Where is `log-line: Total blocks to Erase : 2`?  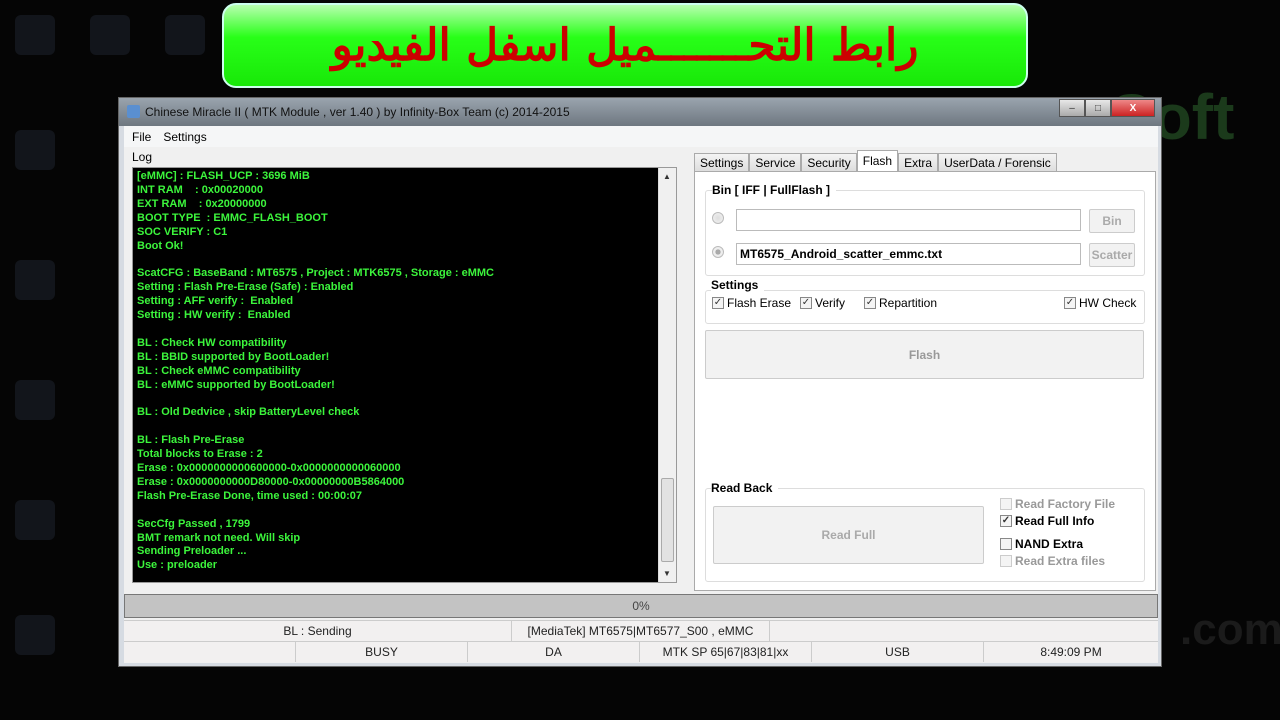 log-line: Total blocks to Erase : 2 is located at coordinates (200, 454).